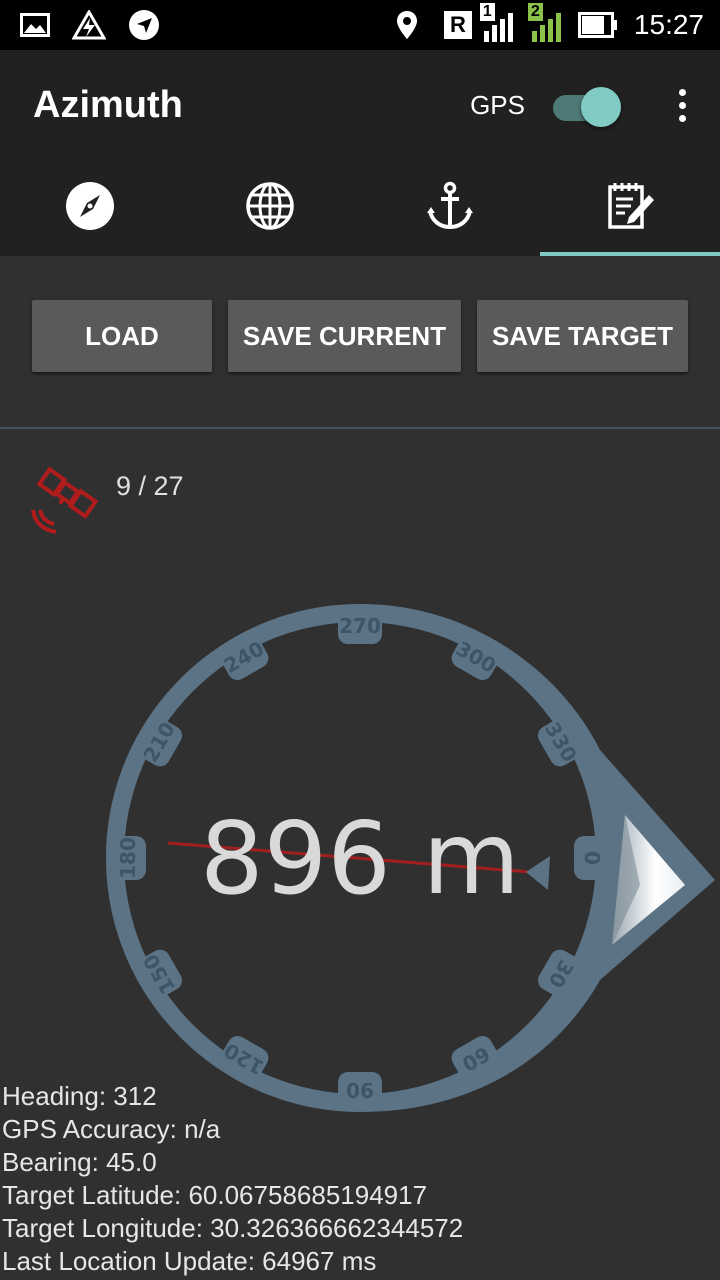 Image resolution: width=720 pixels, height=1280 pixels. I want to click on save-target-button: SAVE TARGET, so click(582, 336).